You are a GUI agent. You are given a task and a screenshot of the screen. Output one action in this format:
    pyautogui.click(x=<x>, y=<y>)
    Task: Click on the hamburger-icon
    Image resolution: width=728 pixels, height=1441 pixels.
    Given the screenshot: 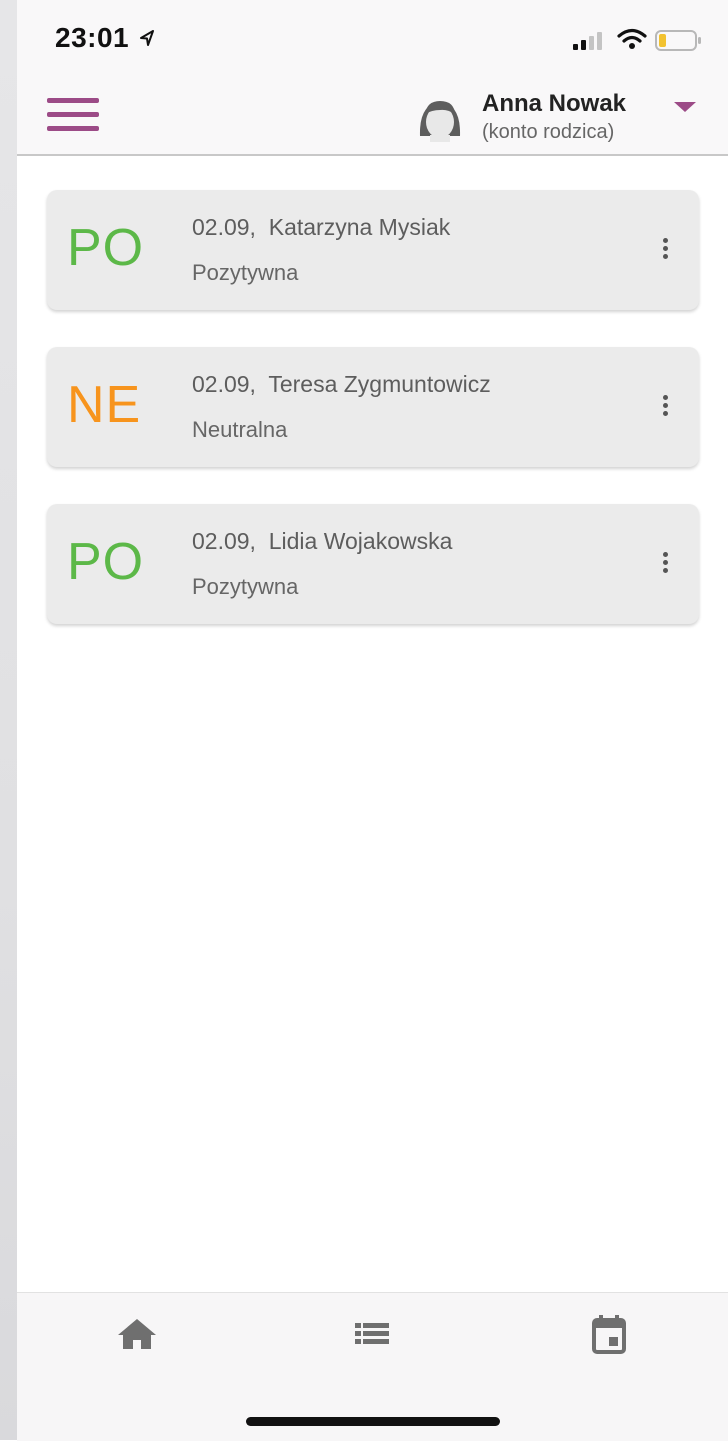 What is the action you would take?
    pyautogui.click(x=75, y=116)
    